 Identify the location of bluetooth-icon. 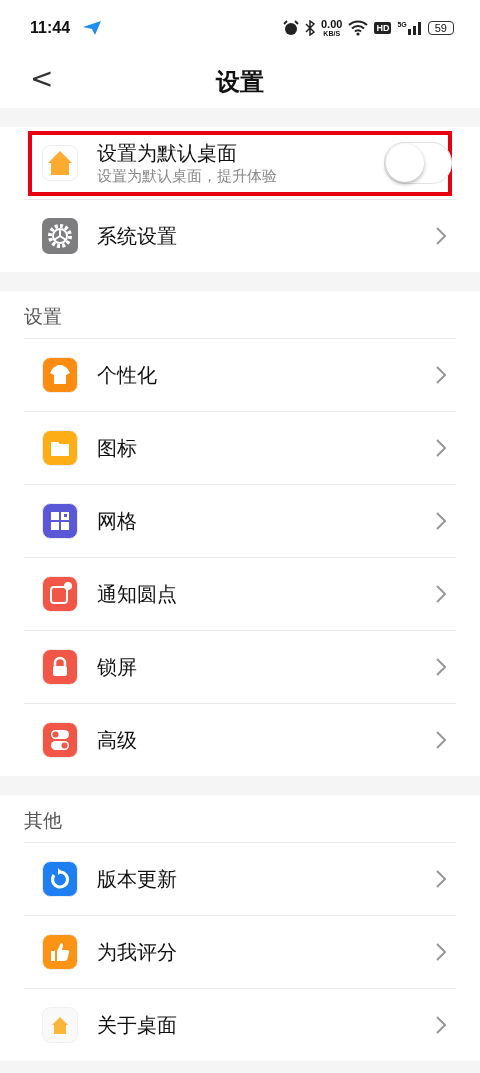
(310, 28).